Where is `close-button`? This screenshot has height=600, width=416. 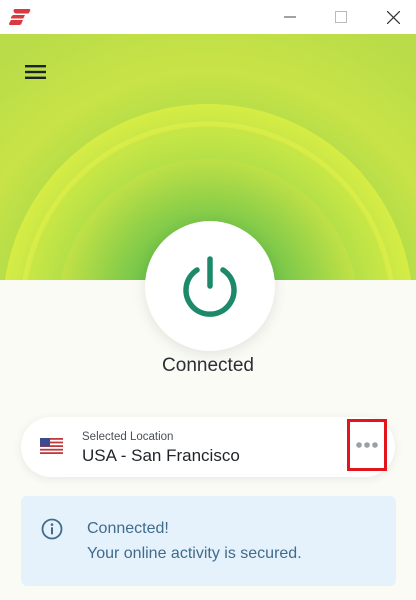 close-button is located at coordinates (393, 17).